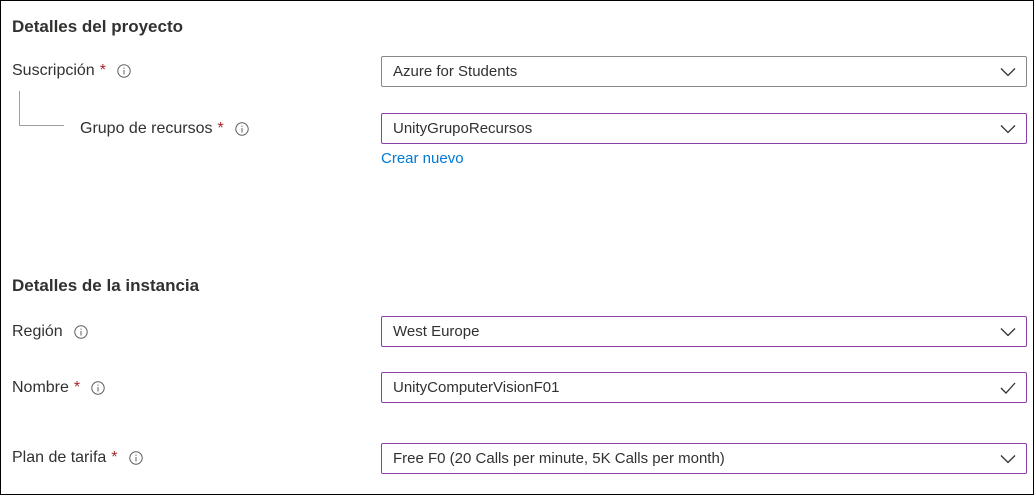 The height and width of the screenshot is (495, 1034). I want to click on create-new-link: Crear nuevo, so click(422, 158).